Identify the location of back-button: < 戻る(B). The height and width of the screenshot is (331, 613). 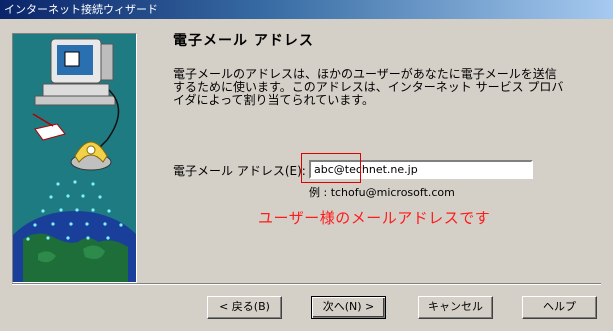
(244, 307).